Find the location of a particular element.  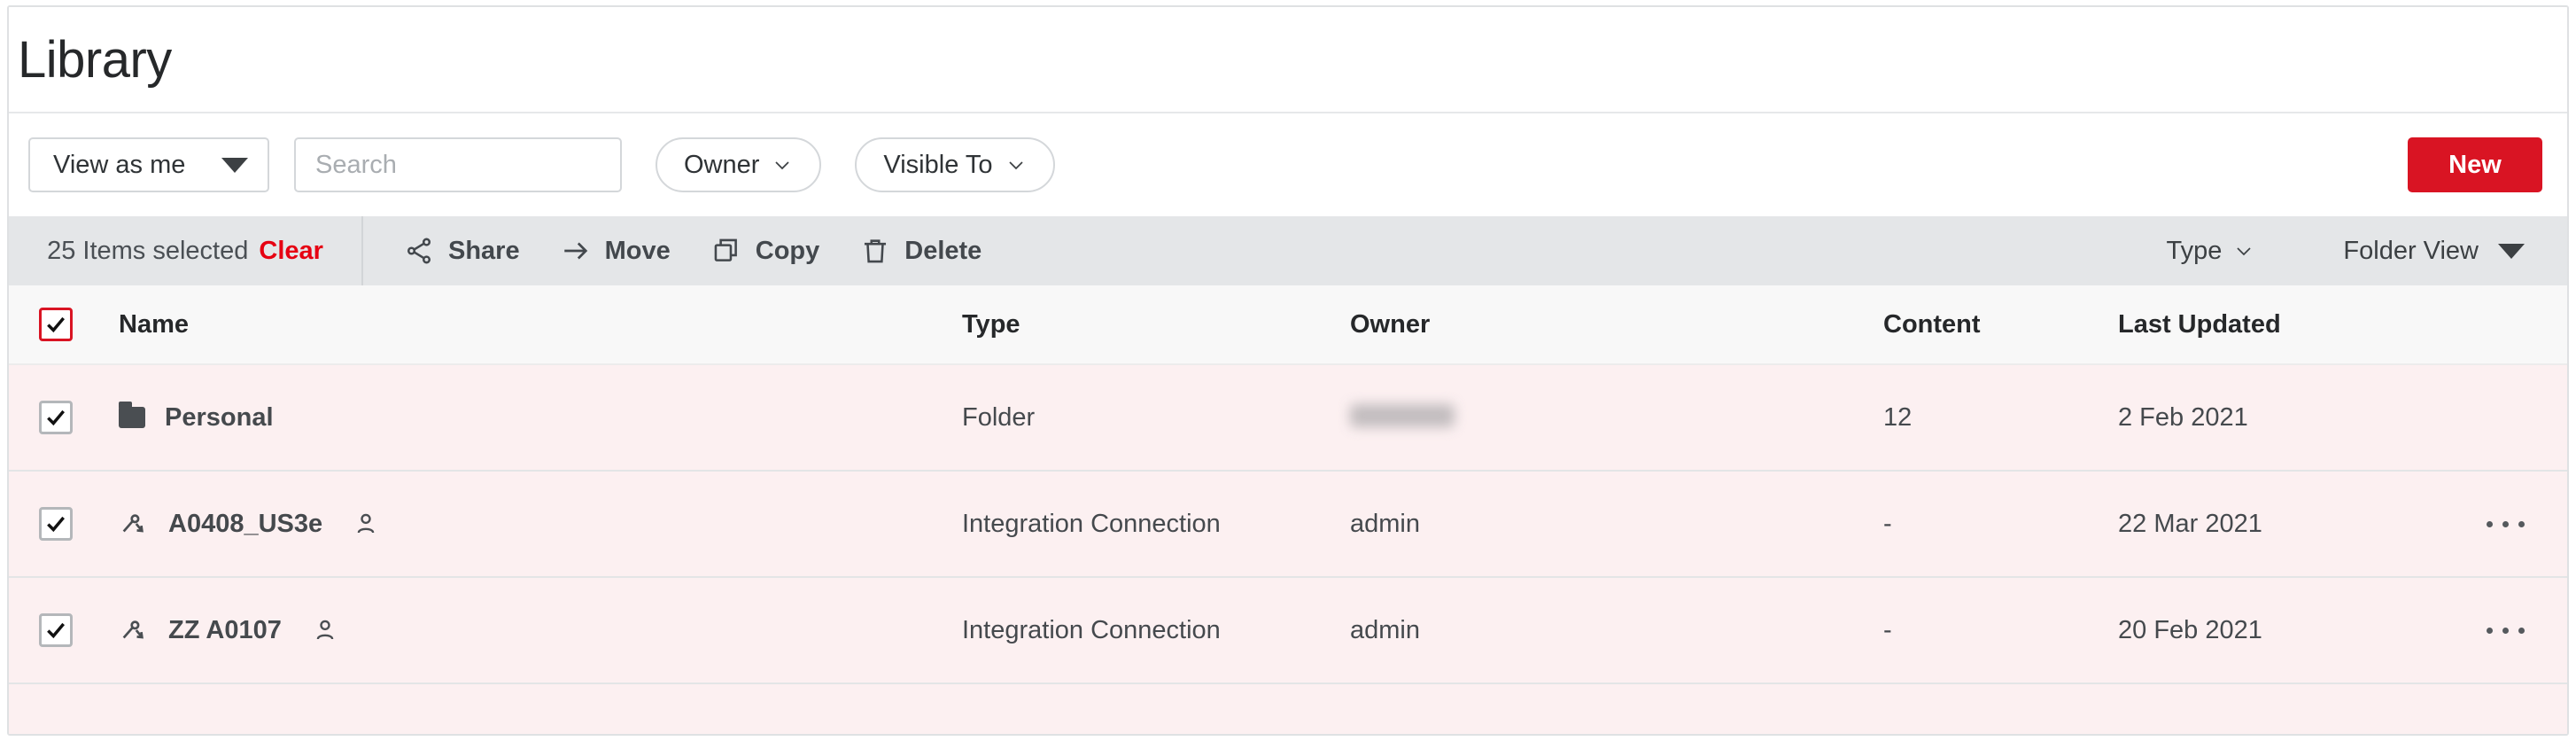

view-mode-label: Folder View is located at coordinates (2411, 250).